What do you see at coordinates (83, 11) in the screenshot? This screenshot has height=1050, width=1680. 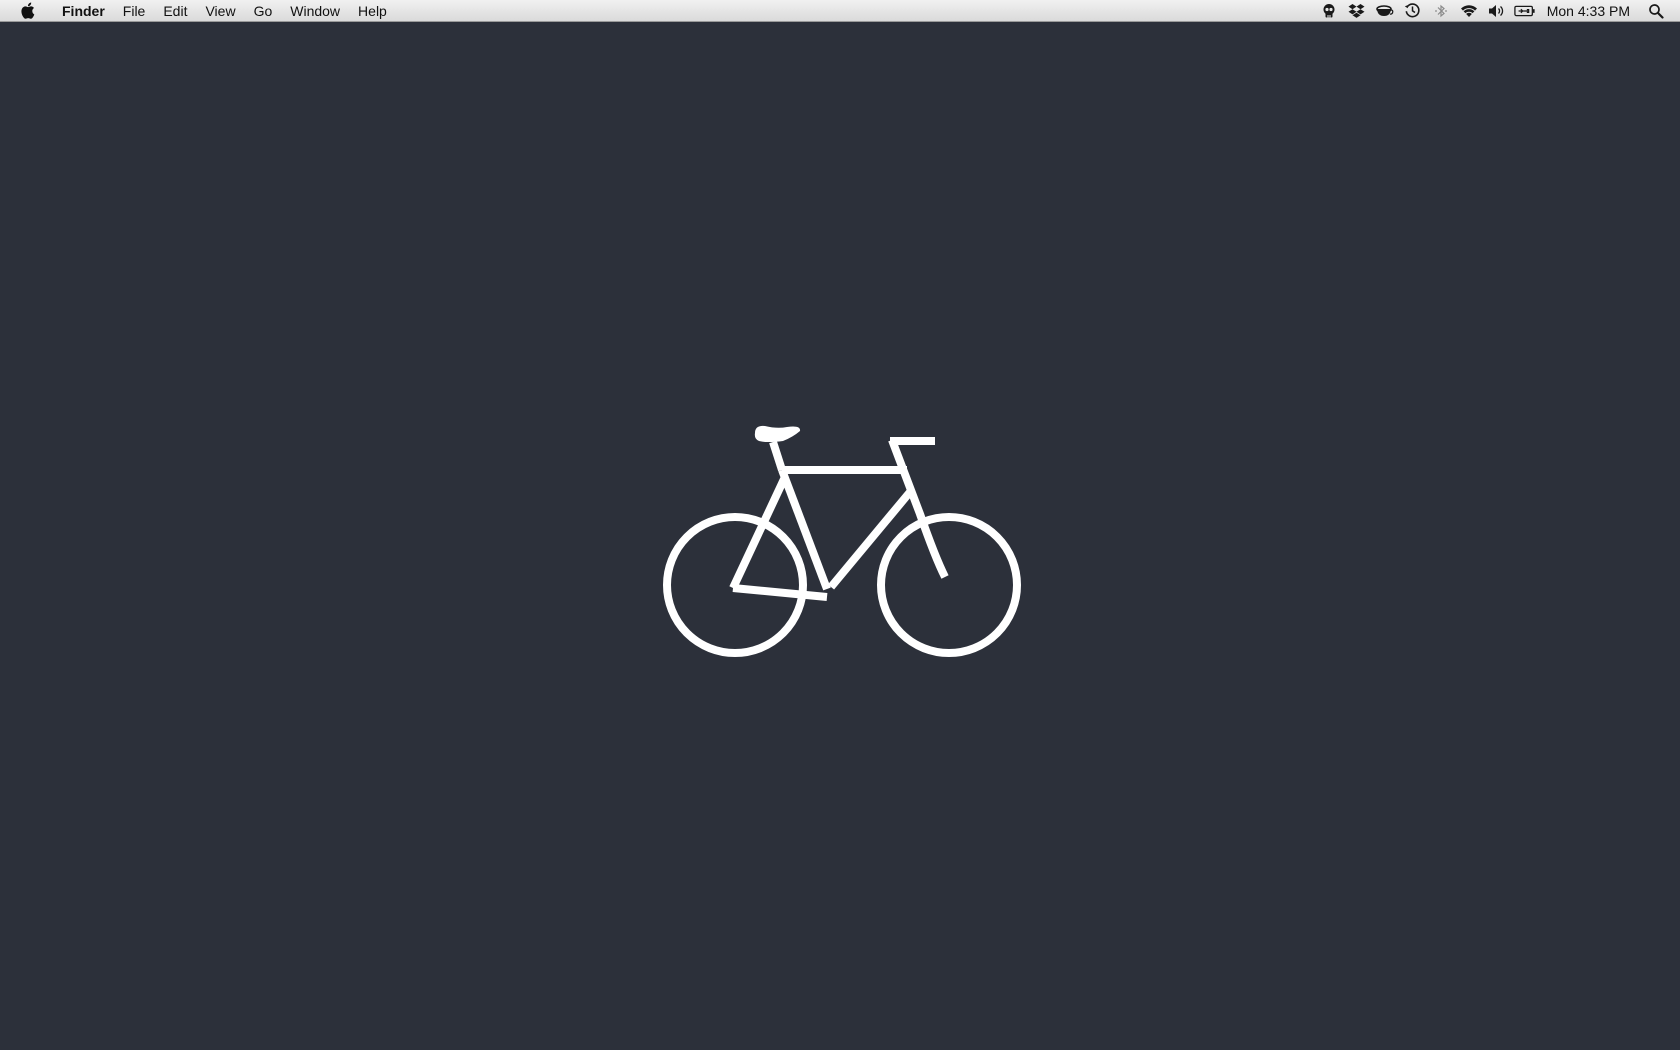 I see `menu-app-finder: Finder` at bounding box center [83, 11].